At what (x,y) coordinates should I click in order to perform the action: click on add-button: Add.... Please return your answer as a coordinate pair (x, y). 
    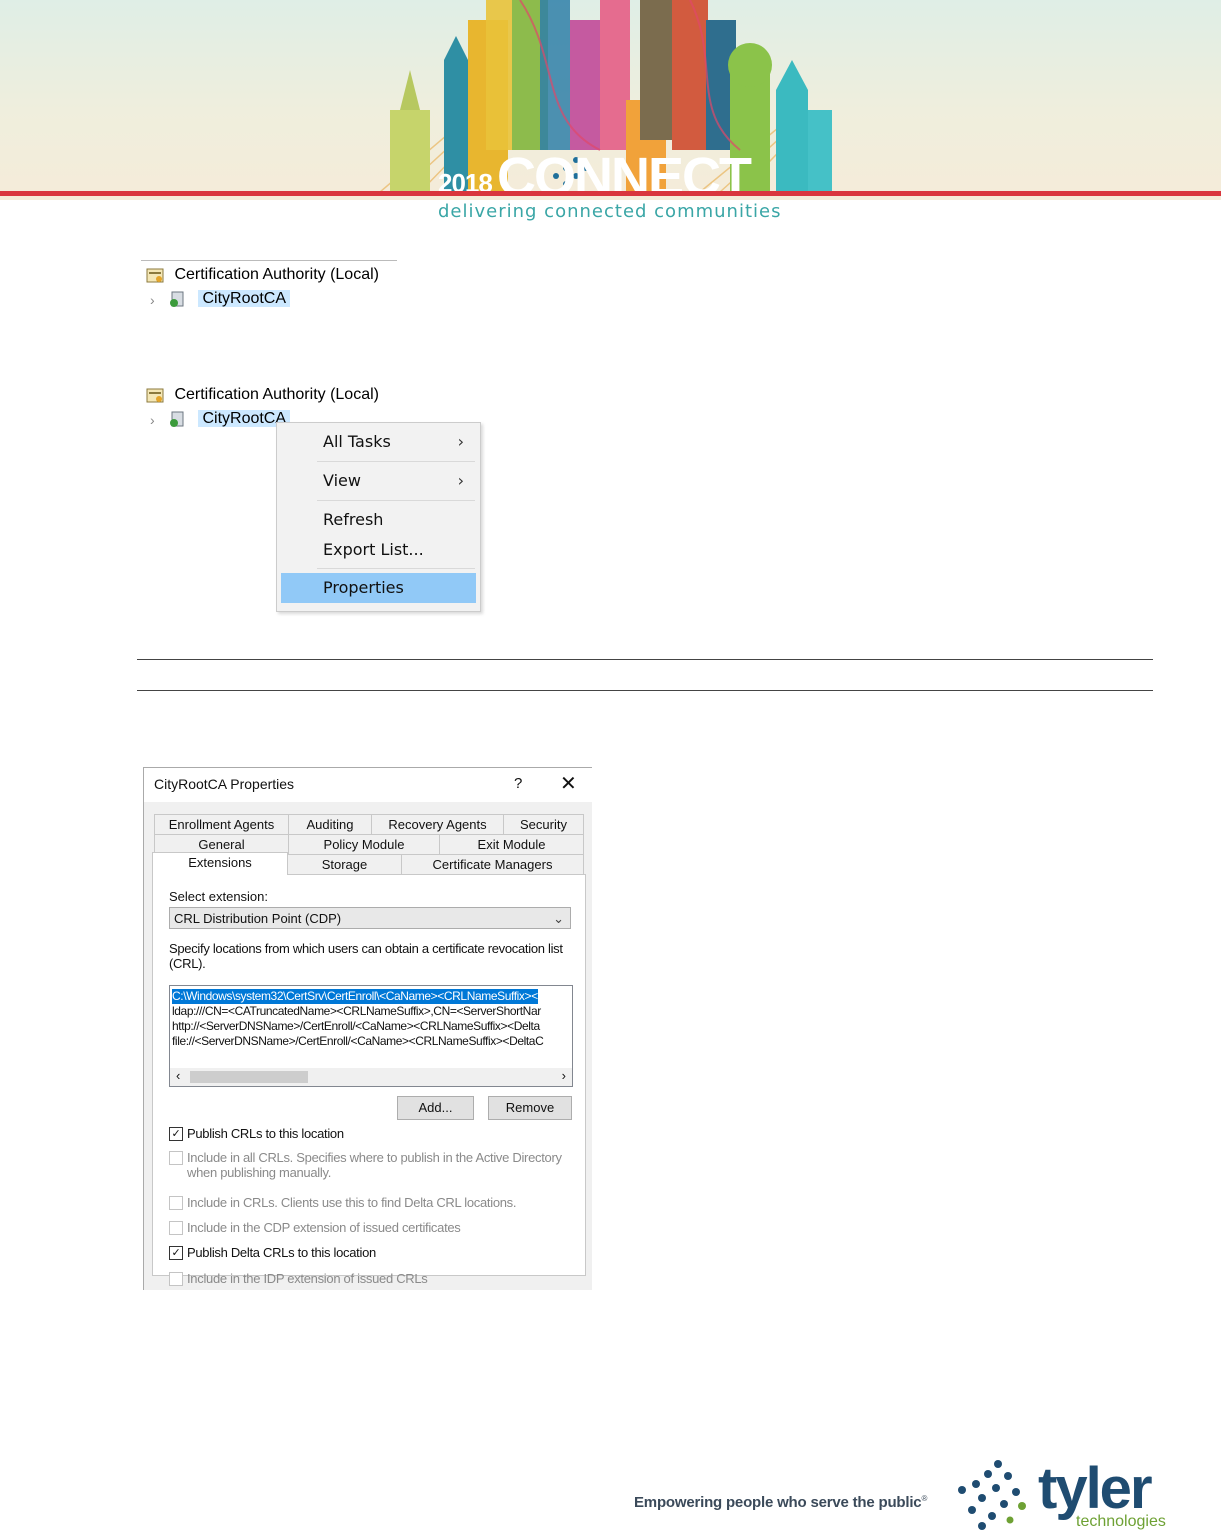
    Looking at the image, I should click on (435, 1108).